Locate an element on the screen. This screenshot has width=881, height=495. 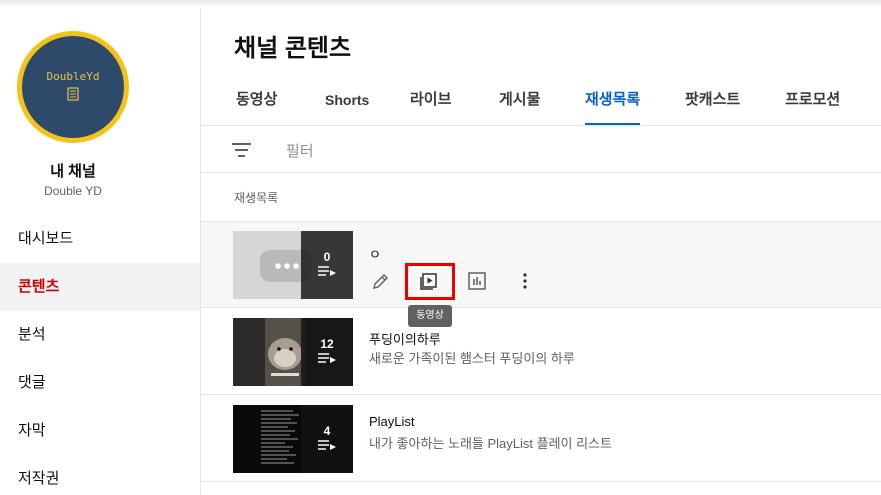
avatar-image: DoubleYd is located at coordinates (73, 87).